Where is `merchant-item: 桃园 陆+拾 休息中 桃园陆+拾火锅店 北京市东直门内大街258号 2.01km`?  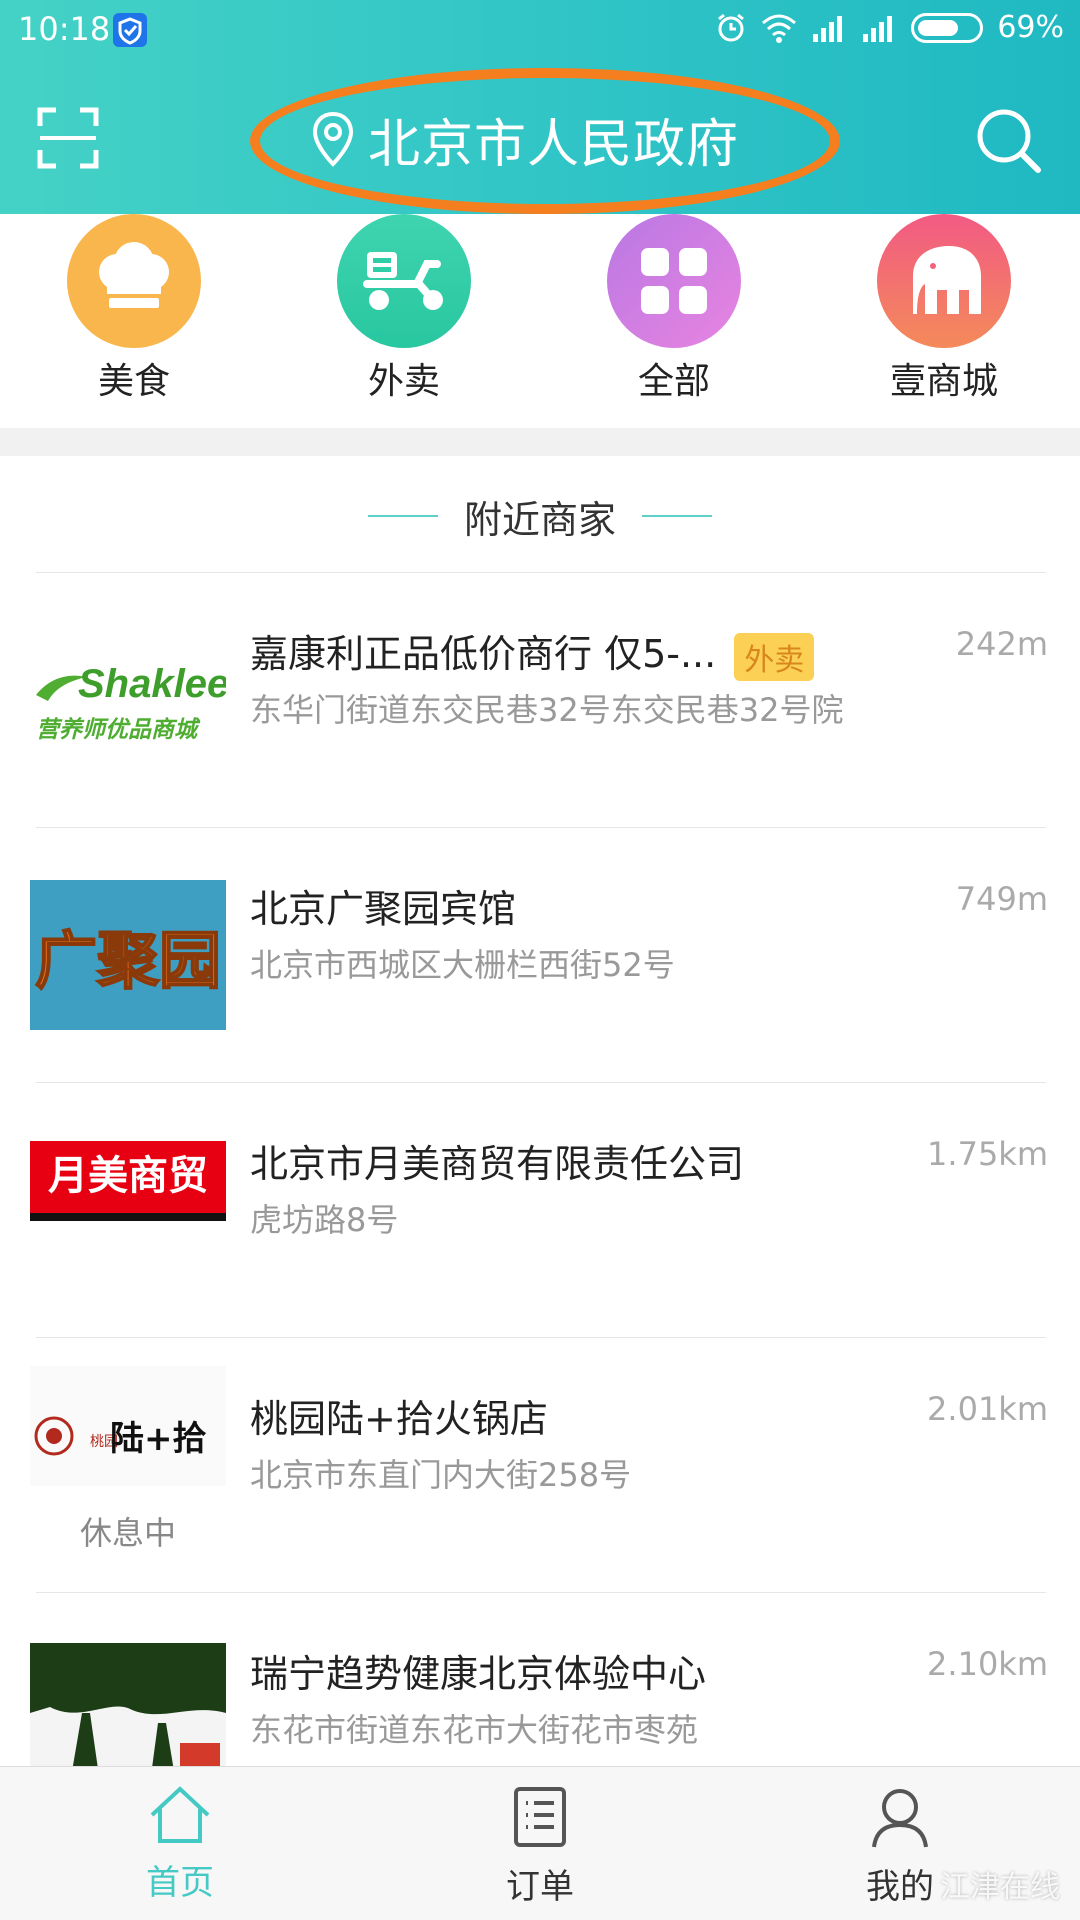 merchant-item: 桃园 陆+拾 休息中 桃园陆+拾火锅店 北京市东直门内大街258号 2.01km is located at coordinates (540, 1465).